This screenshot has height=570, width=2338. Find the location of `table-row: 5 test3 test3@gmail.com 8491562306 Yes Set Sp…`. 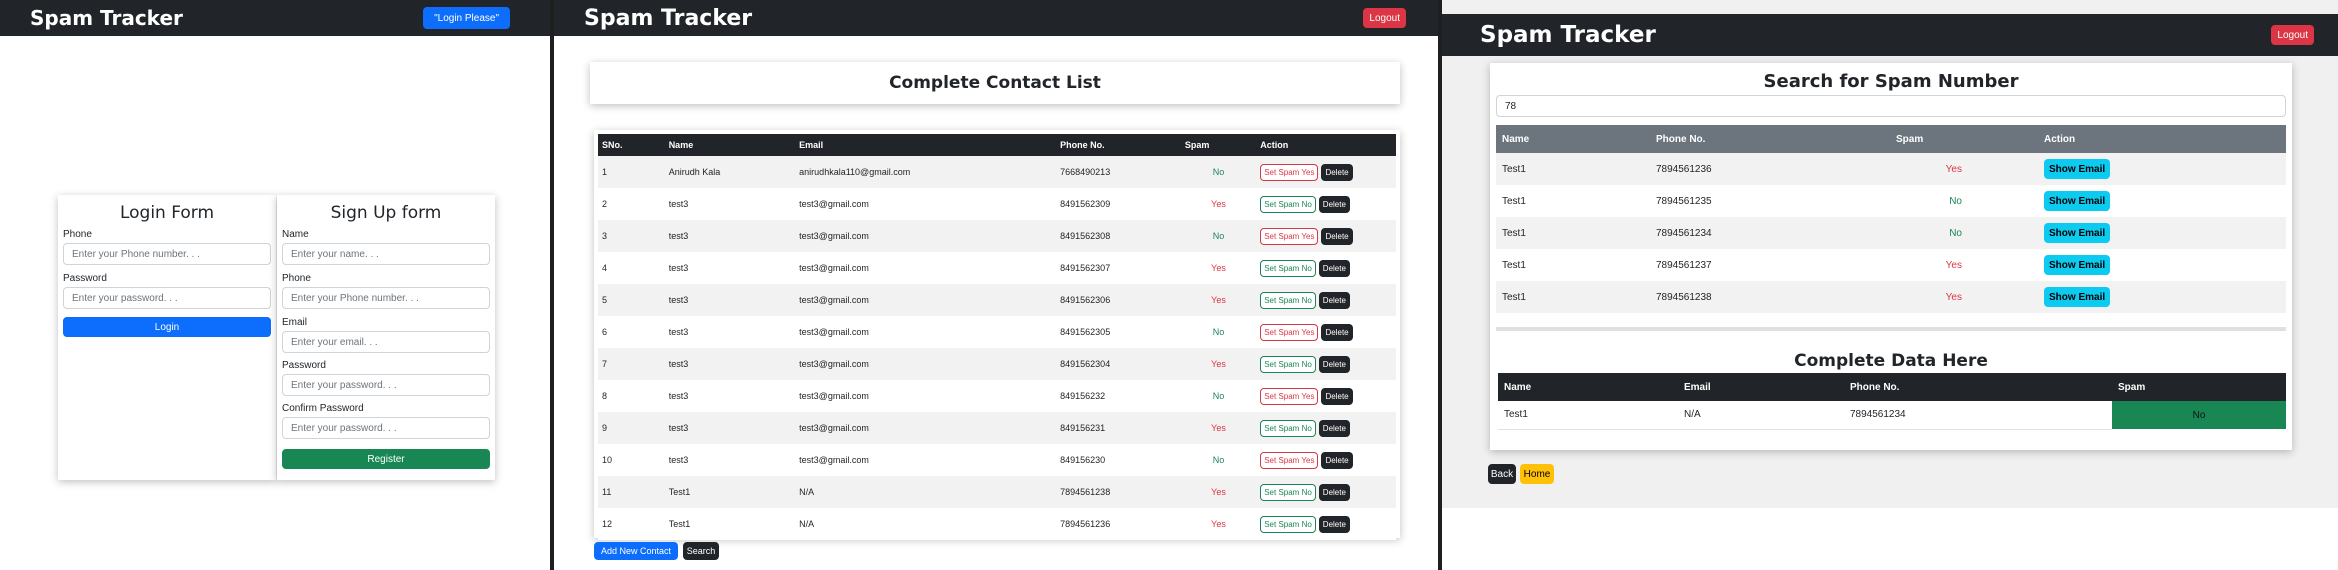

table-row: 5 test3 test3@gmail.com 8491562306 Yes Set Sp… is located at coordinates (997, 300).